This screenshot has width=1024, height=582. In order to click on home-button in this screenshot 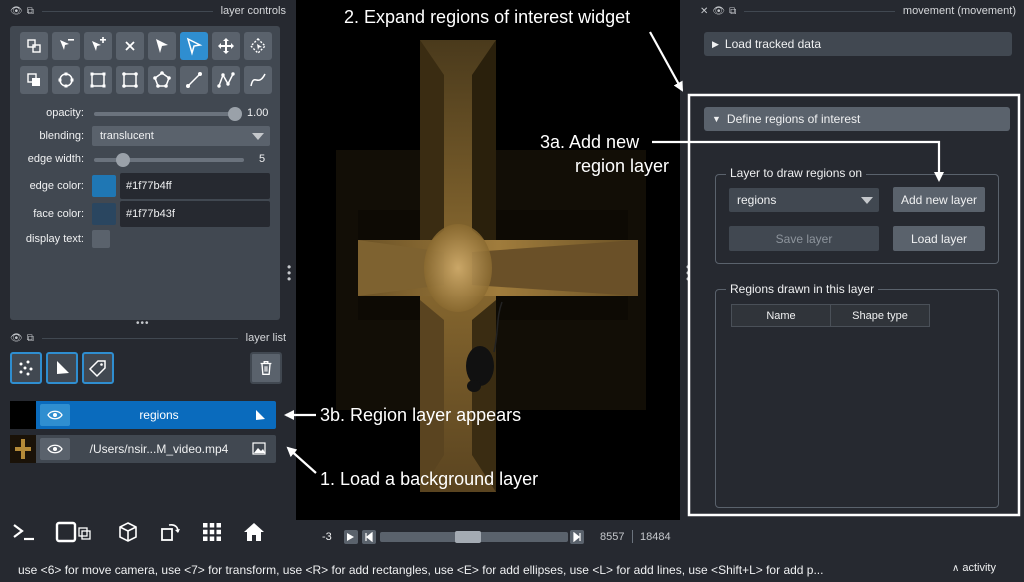, I will do `click(254, 532)`.